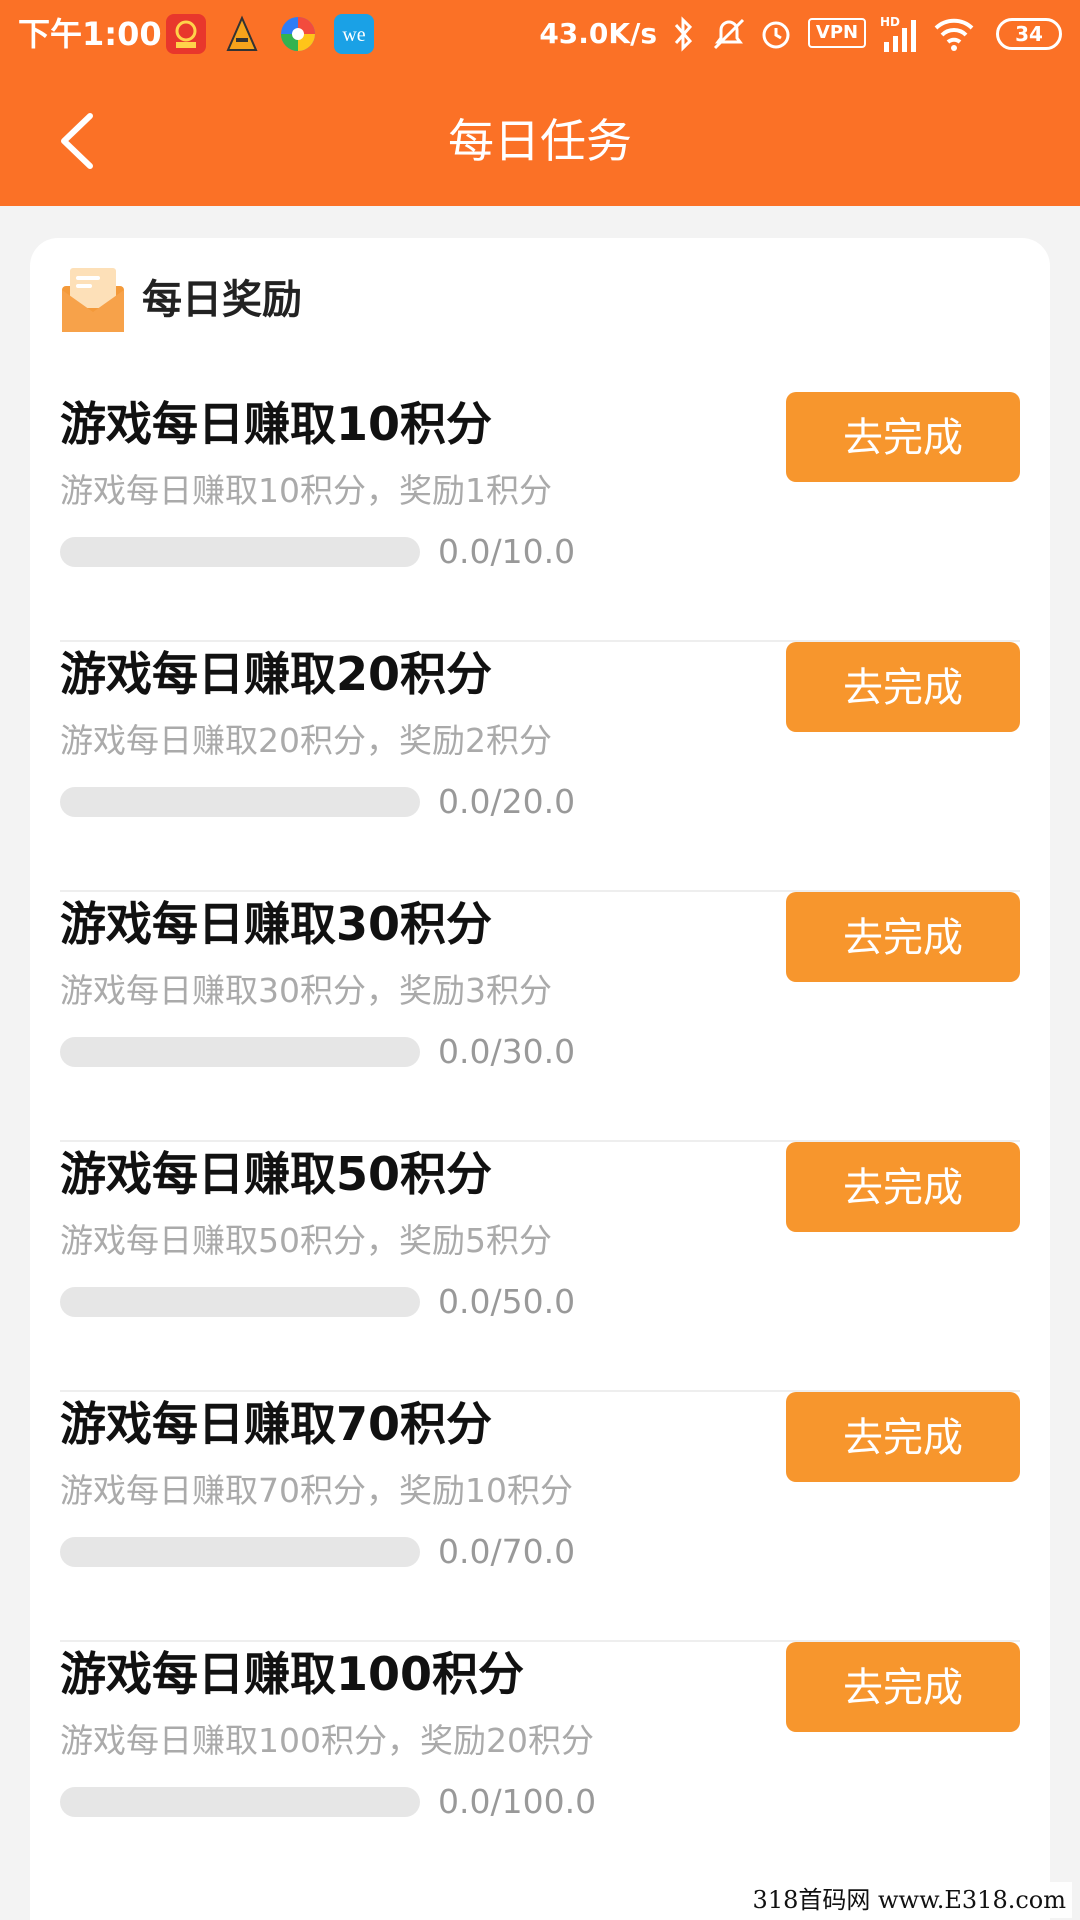 The width and height of the screenshot is (1080, 1920). What do you see at coordinates (276, 1174) in the screenshot?
I see `task-title: 游戏每日赚取50积分` at bounding box center [276, 1174].